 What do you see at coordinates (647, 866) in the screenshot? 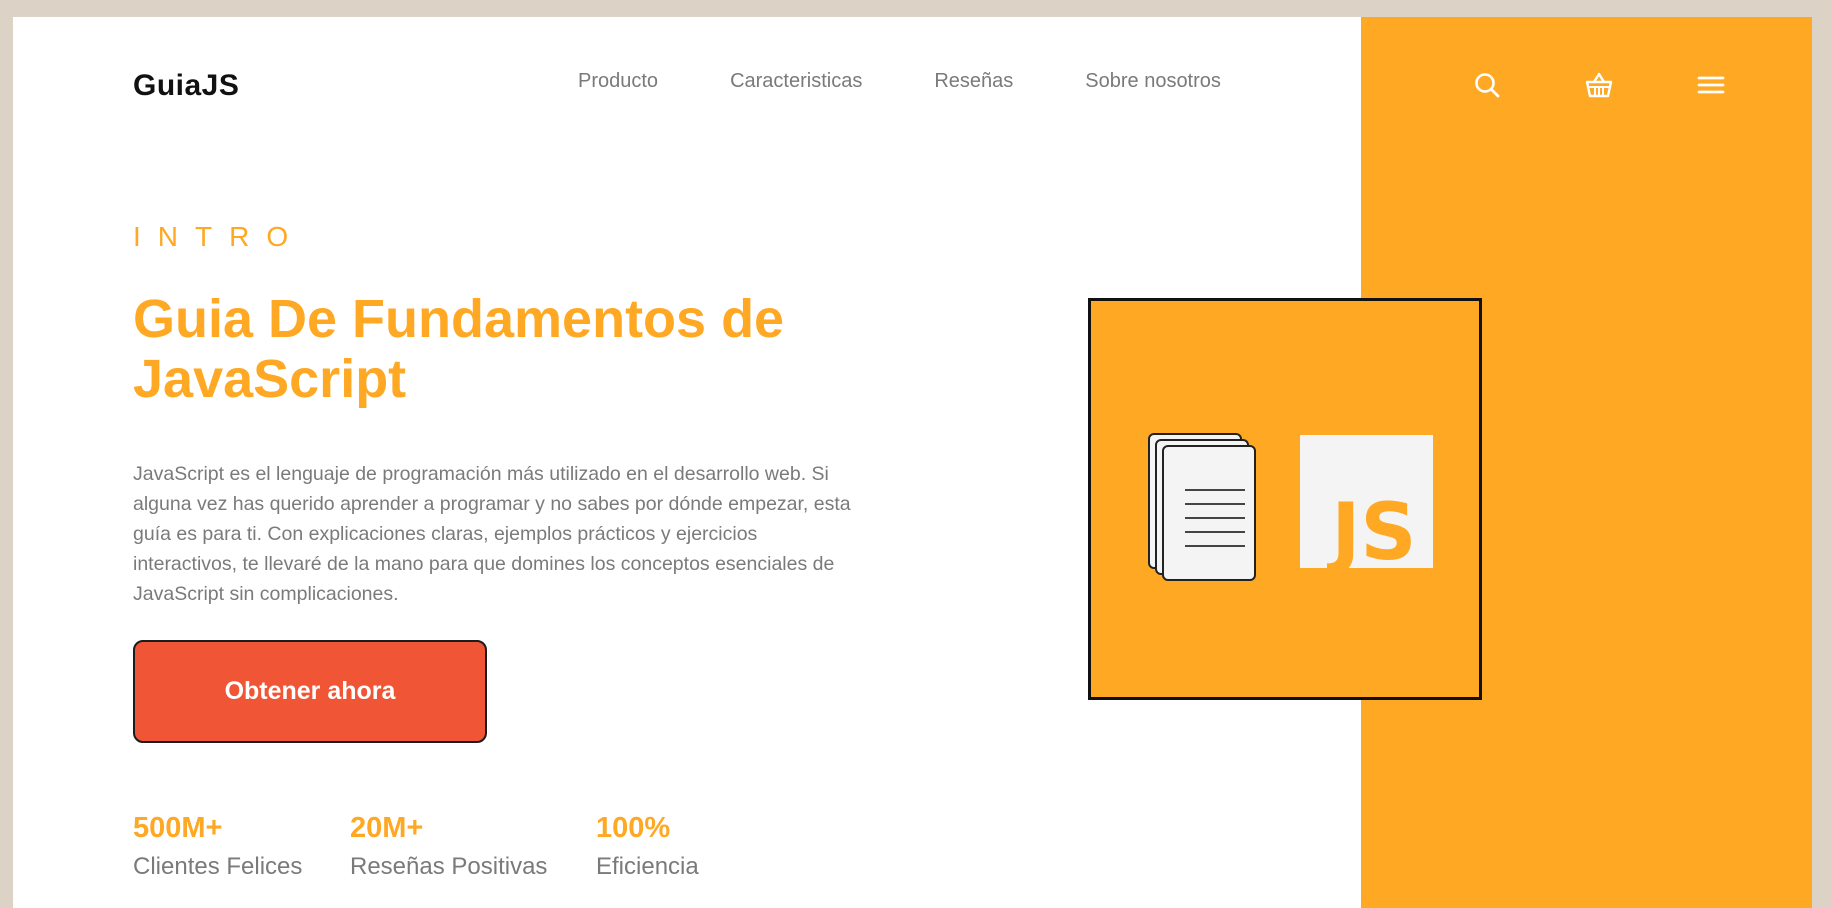
I see `stat-label: Eficiencia` at bounding box center [647, 866].